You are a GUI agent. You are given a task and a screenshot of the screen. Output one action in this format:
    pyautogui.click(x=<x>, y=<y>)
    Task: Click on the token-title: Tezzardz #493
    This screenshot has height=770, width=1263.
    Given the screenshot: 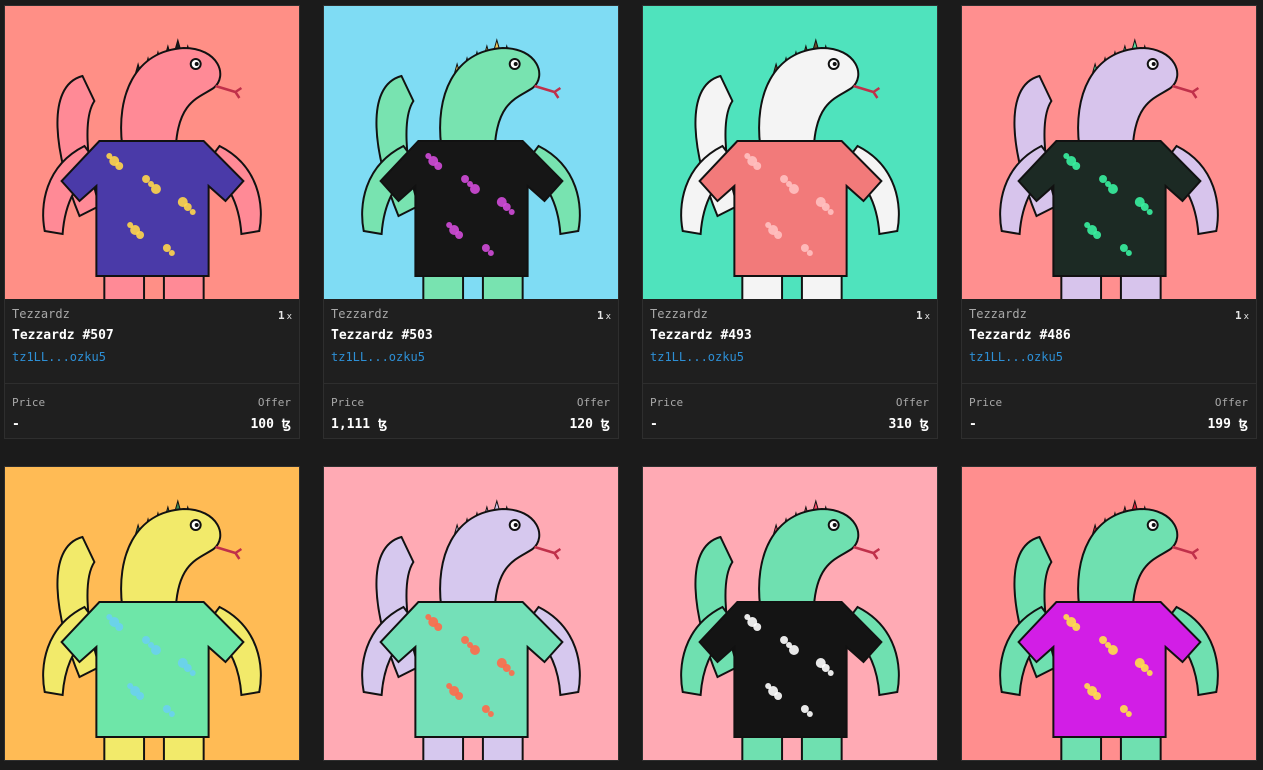 What is the action you would take?
    pyautogui.click(x=790, y=335)
    